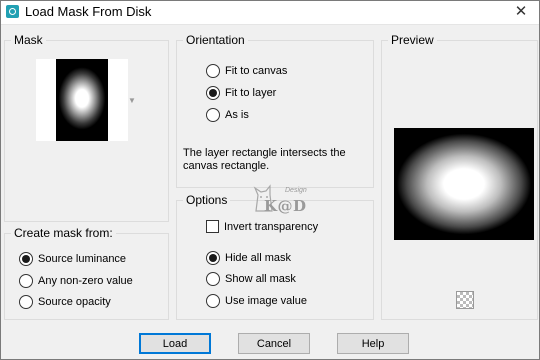  I want to click on radio-label: As is, so click(237, 115).